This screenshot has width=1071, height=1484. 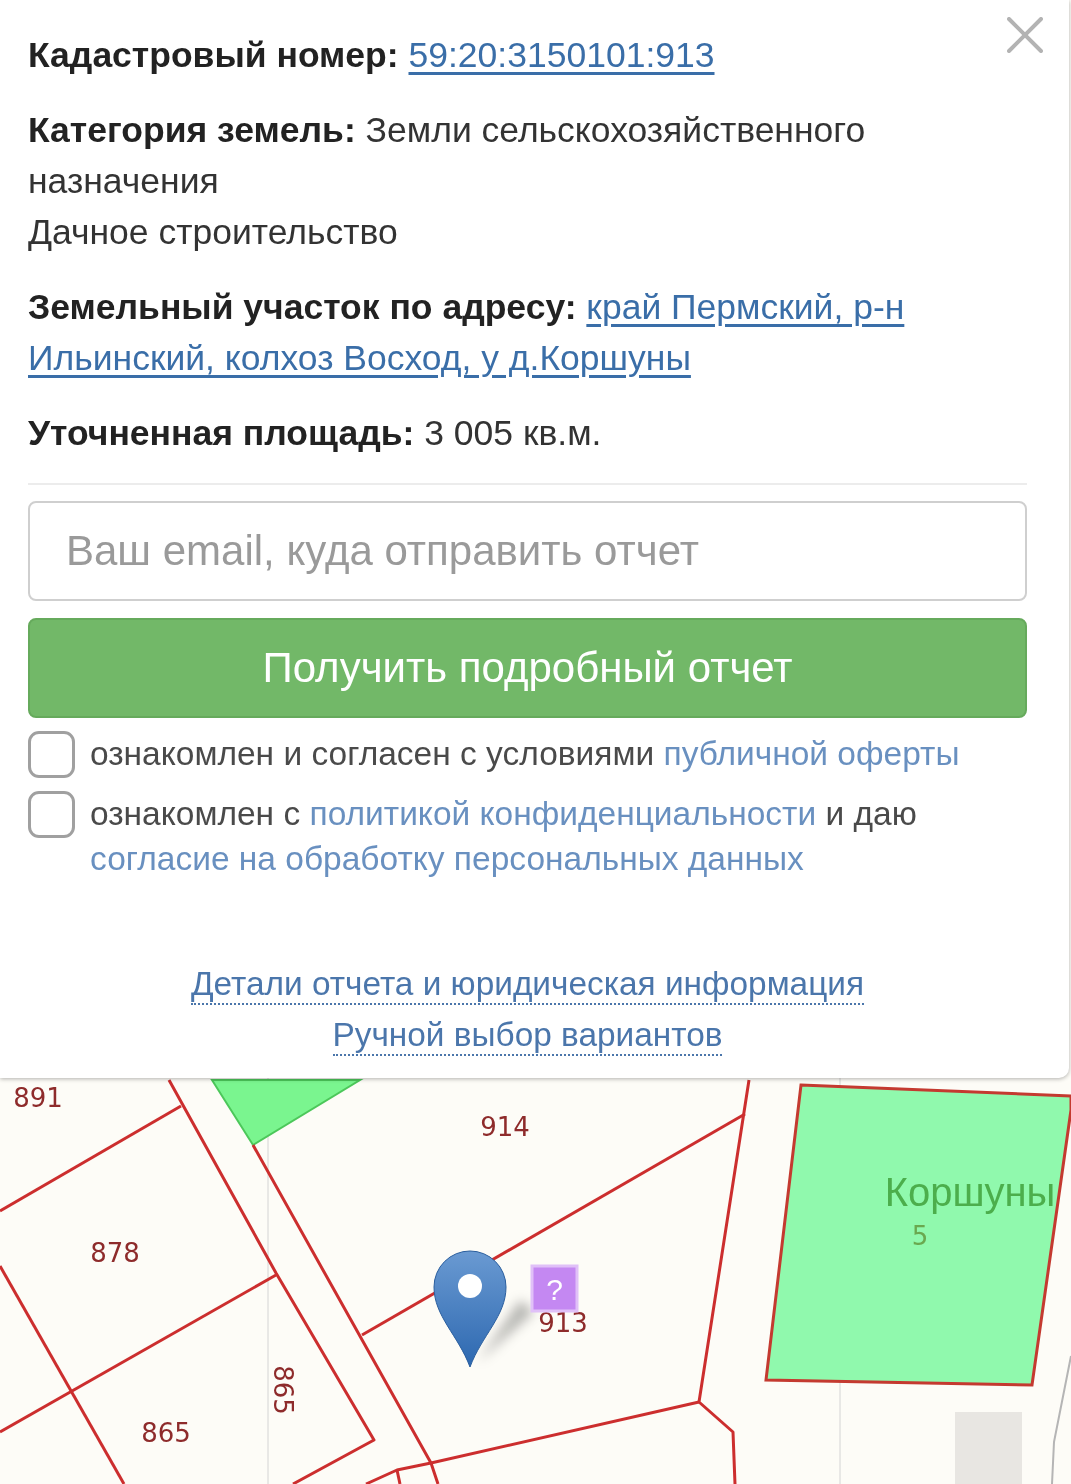 What do you see at coordinates (527, 985) in the screenshot?
I see `footer-link: Детали отчета и юридическая информация` at bounding box center [527, 985].